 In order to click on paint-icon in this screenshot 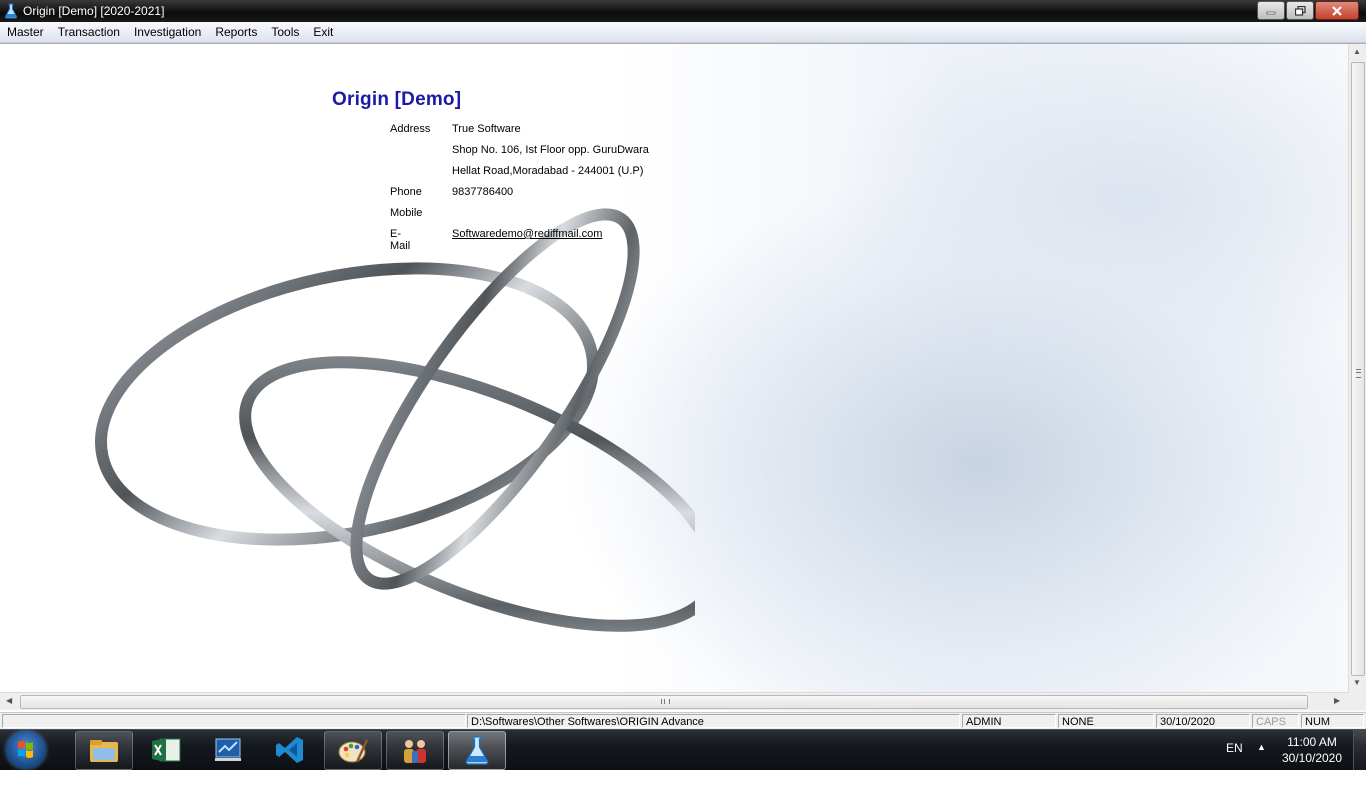, I will do `click(353, 750)`.